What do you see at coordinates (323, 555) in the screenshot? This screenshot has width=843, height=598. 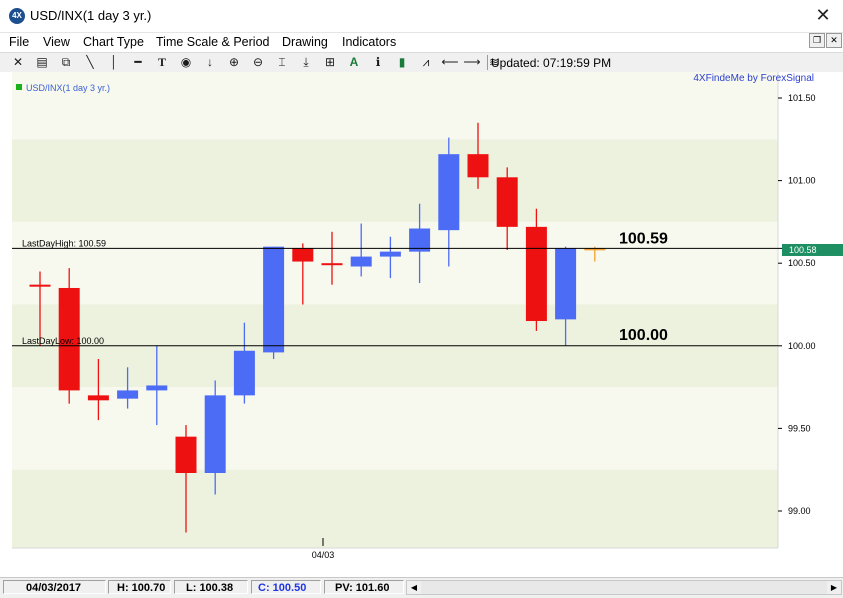 I see `date-label: 04/03` at bounding box center [323, 555].